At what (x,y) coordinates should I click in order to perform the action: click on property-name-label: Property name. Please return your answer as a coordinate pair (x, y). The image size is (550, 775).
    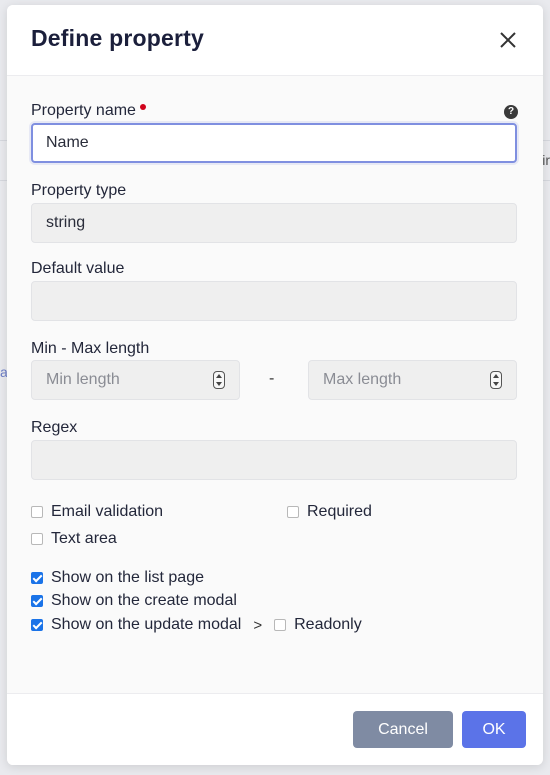
    Looking at the image, I should click on (88, 111).